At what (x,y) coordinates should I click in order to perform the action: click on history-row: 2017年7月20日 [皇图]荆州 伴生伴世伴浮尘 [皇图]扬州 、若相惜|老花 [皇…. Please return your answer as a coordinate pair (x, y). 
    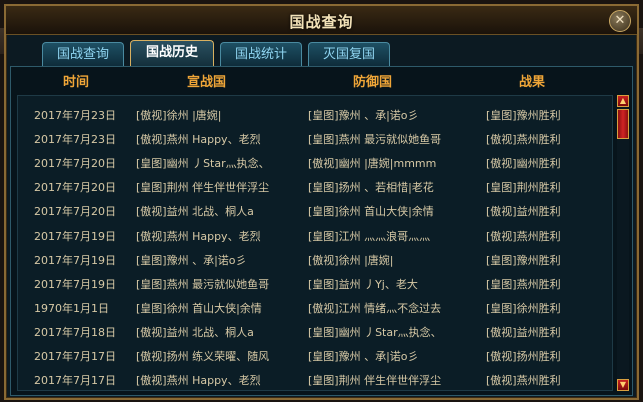
    Looking at the image, I should click on (315, 185).